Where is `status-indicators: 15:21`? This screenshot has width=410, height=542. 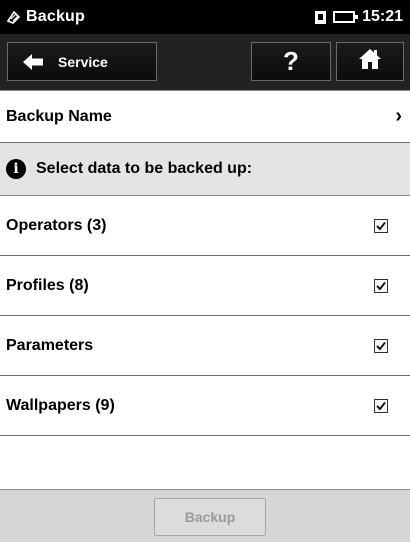
status-indicators: 15:21 is located at coordinates (359, 17).